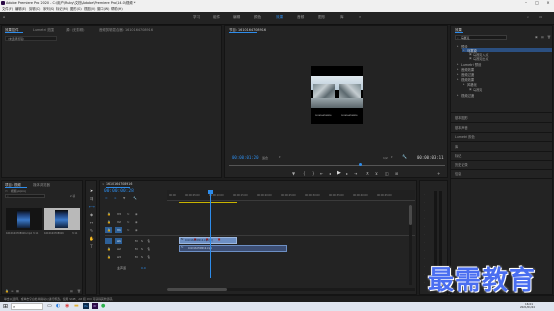 The height and width of the screenshot is (311, 554). Describe the element at coordinates (91, 198) in the screenshot. I see `track-select-tool-icon: ⇶` at that location.